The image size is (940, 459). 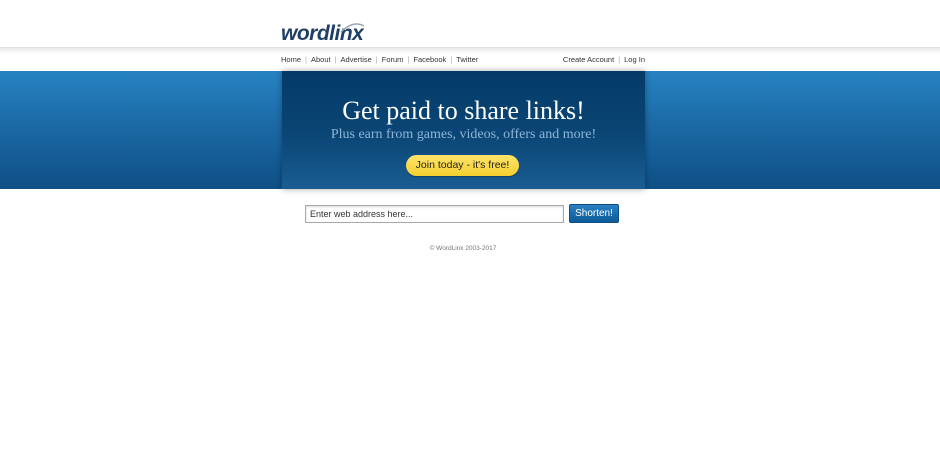 What do you see at coordinates (429, 59) in the screenshot?
I see `nav-facebook-link: Facebook` at bounding box center [429, 59].